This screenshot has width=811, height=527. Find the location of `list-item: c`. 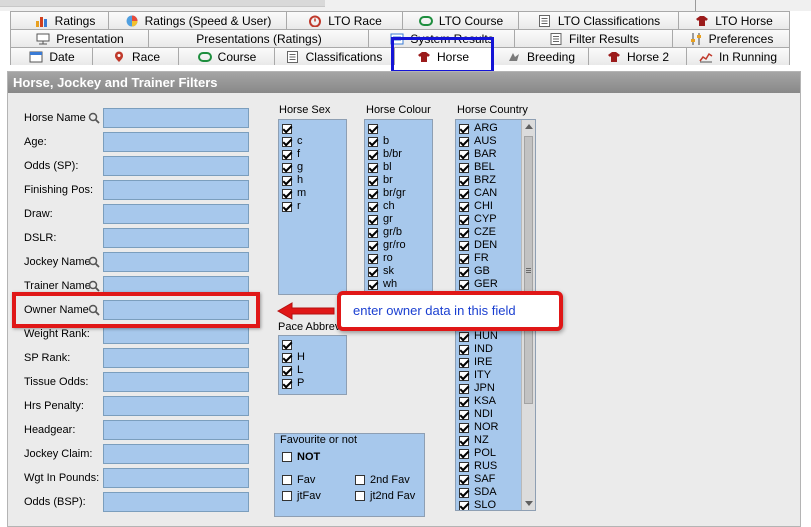

list-item: c is located at coordinates (312, 141).